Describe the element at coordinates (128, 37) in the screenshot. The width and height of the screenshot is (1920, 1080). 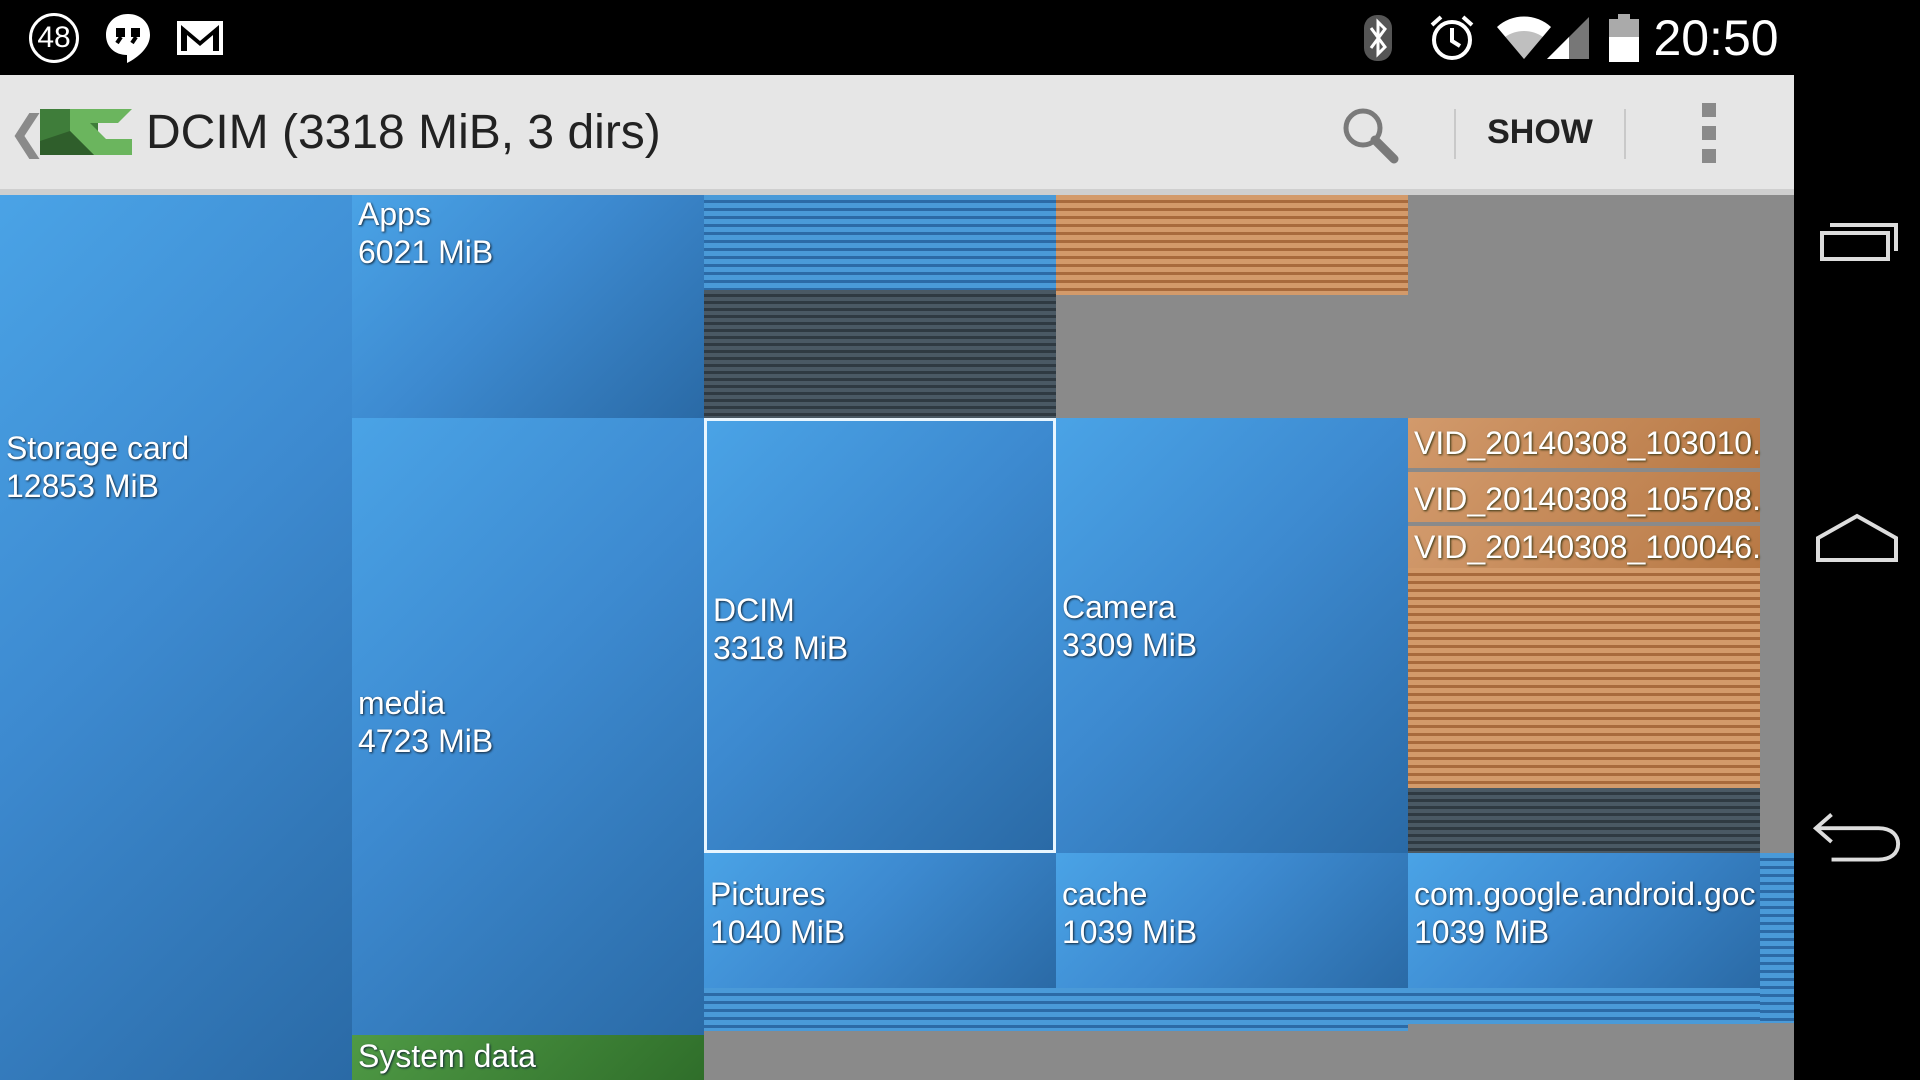
I see `hangouts-icon` at that location.